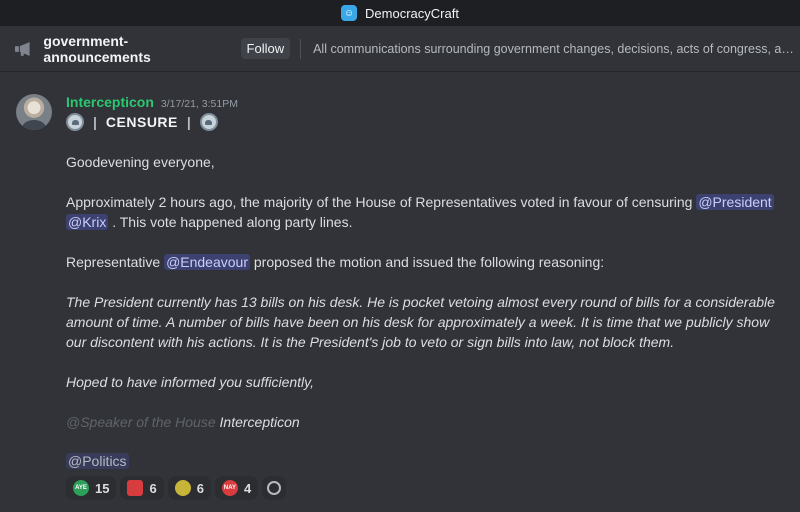  I want to click on app-title: DemocracyCraft, so click(412, 13).